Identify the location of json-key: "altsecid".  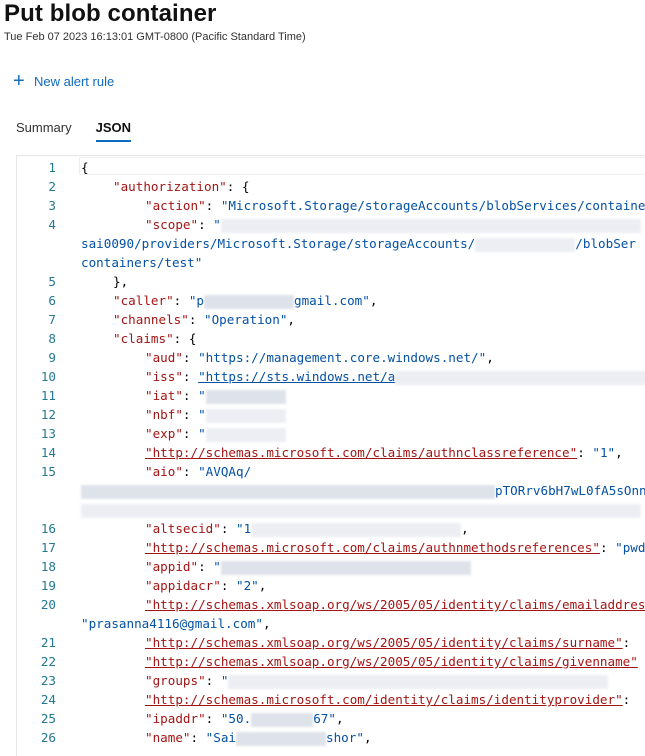
(183, 528).